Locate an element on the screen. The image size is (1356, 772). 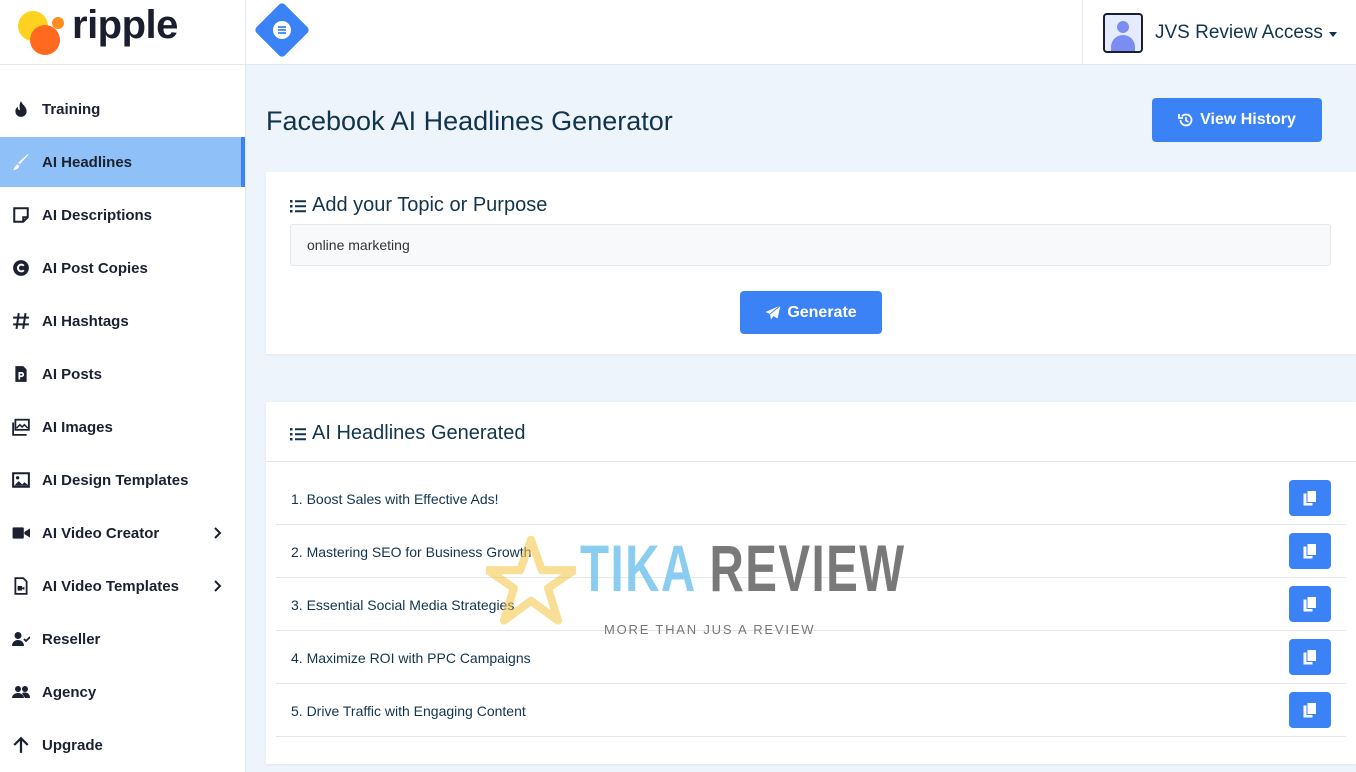
sidebar-item-ai-video-templates: AI Video Templates is located at coordinates (122, 586).